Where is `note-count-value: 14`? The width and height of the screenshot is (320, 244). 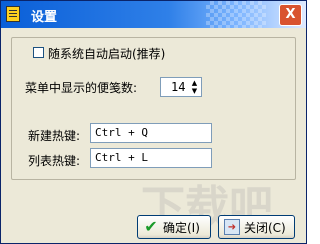 note-count-value: 14 is located at coordinates (178, 87).